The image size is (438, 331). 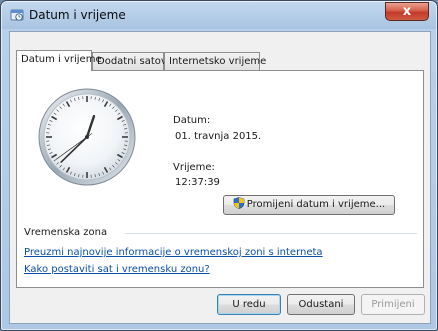 I want to click on timezone-section-label: Vremenska zona, so click(x=66, y=232).